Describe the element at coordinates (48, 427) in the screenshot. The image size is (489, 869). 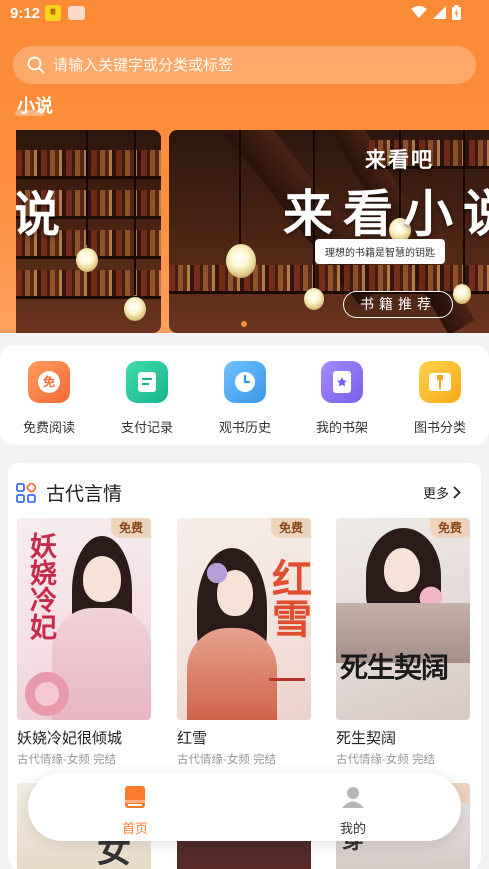
I see `quick-action-label: 免费阅读` at that location.